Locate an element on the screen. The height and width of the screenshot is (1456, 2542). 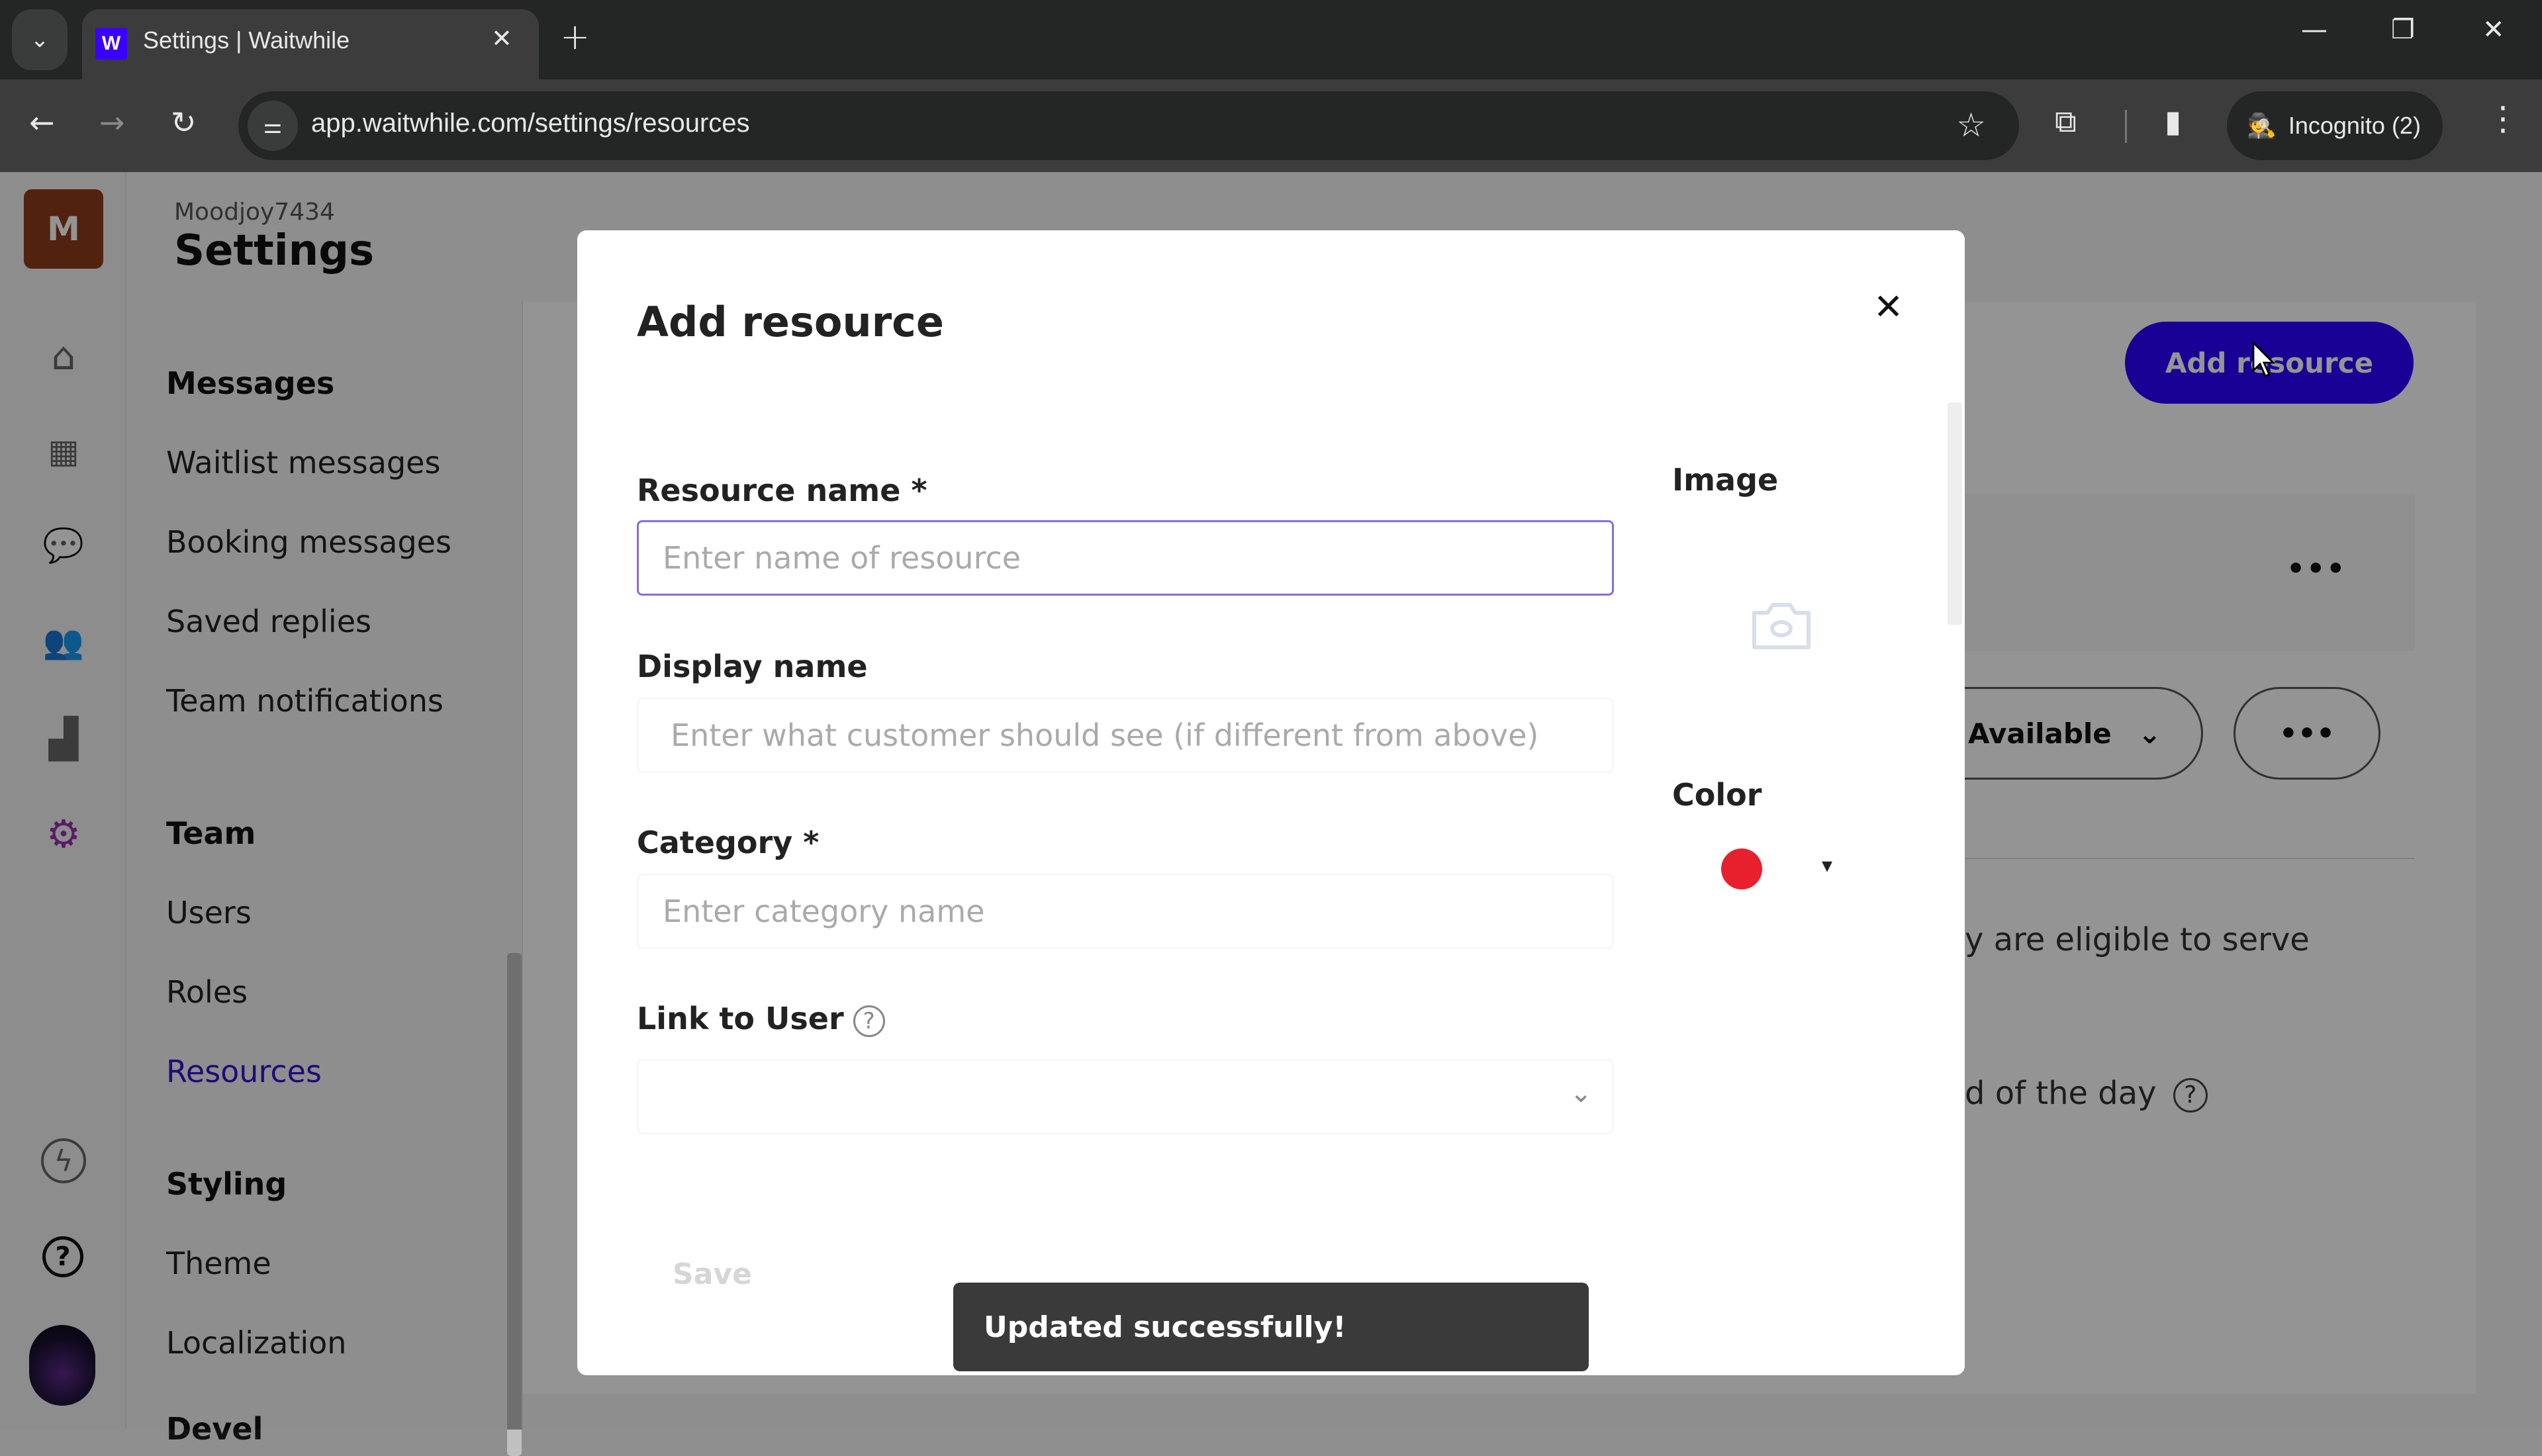
caret-down-icon: ▾ is located at coordinates (1827, 865).